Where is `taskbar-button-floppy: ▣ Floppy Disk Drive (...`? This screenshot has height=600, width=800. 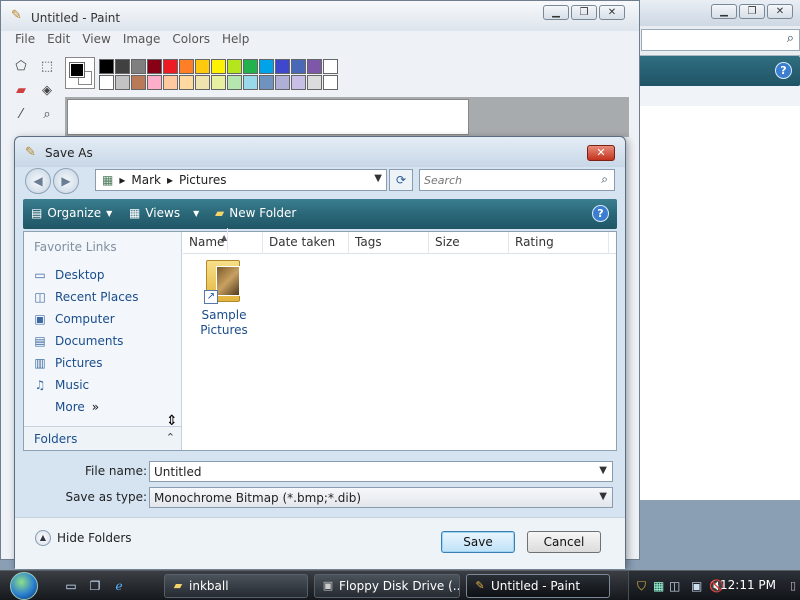
taskbar-button-floppy: ▣ Floppy Disk Drive (... is located at coordinates (387, 586).